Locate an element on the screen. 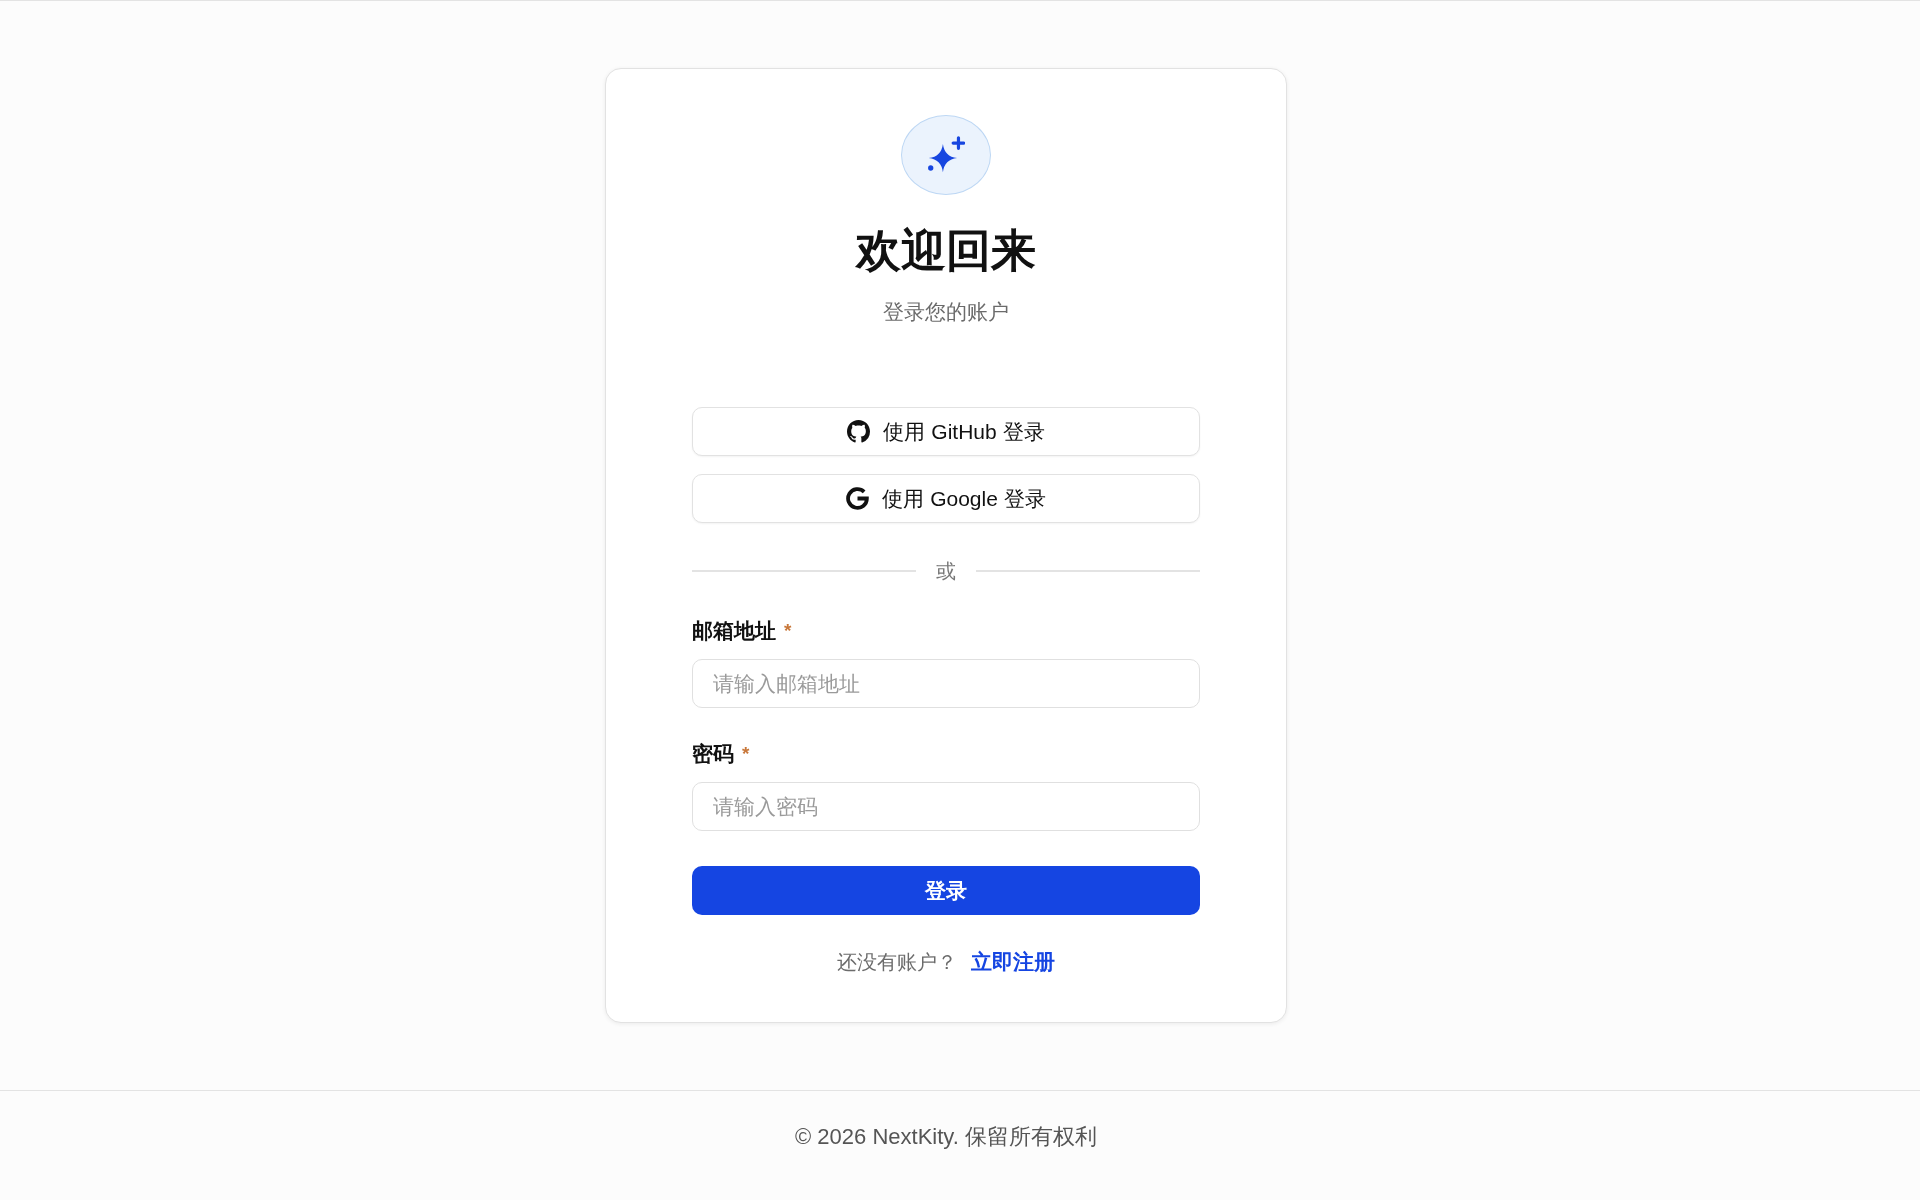  register-link: 立即注册 is located at coordinates (1013, 962).